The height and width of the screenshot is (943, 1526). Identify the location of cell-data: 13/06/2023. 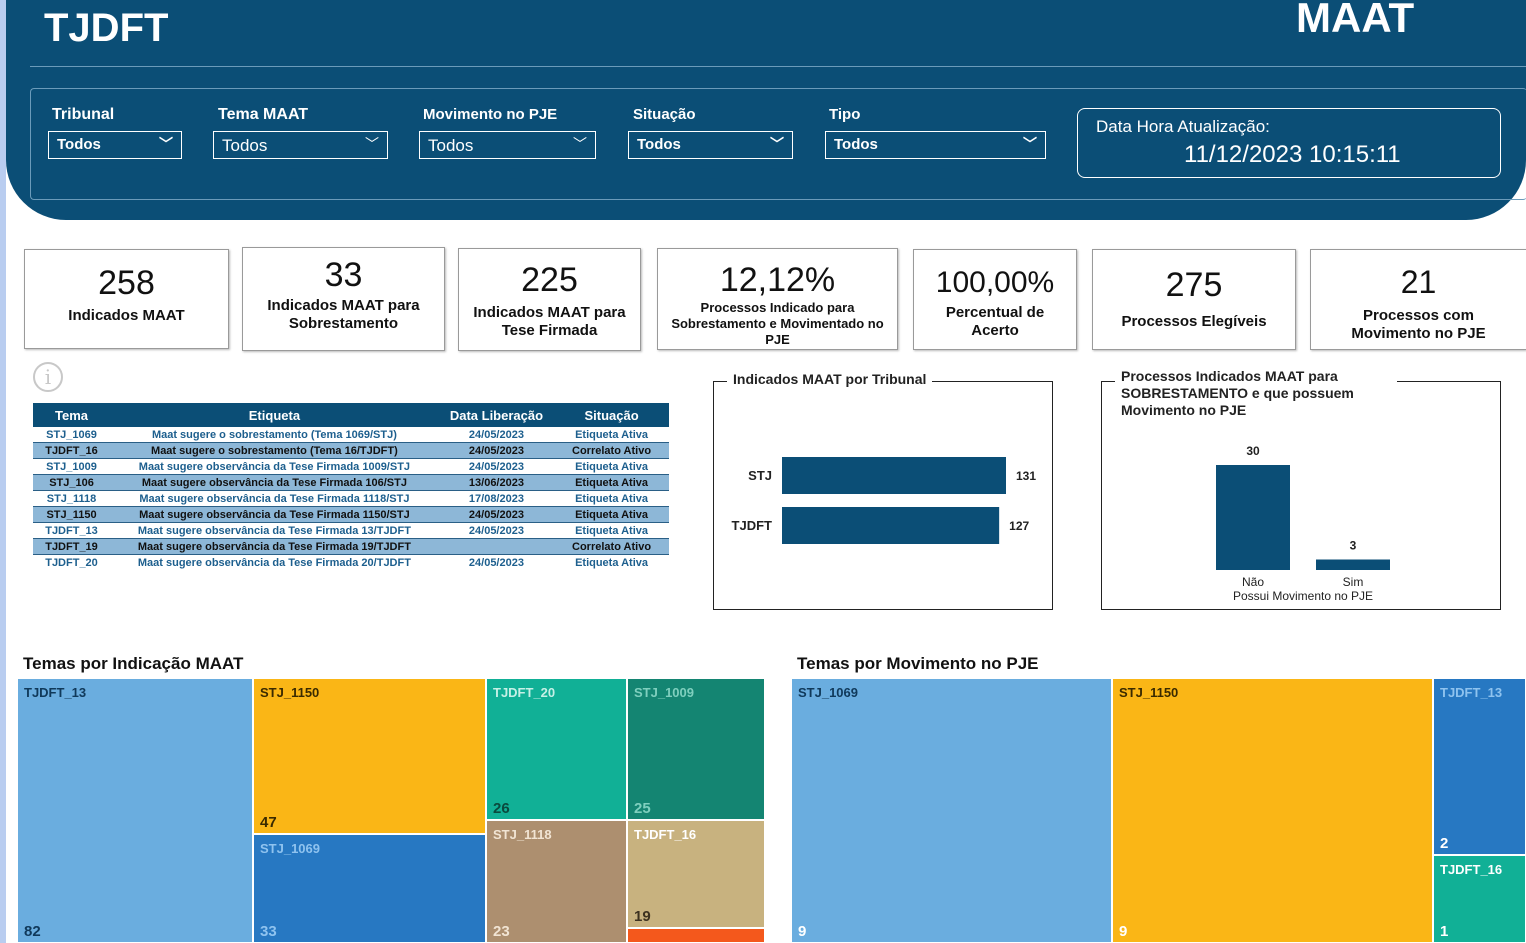
(496, 482).